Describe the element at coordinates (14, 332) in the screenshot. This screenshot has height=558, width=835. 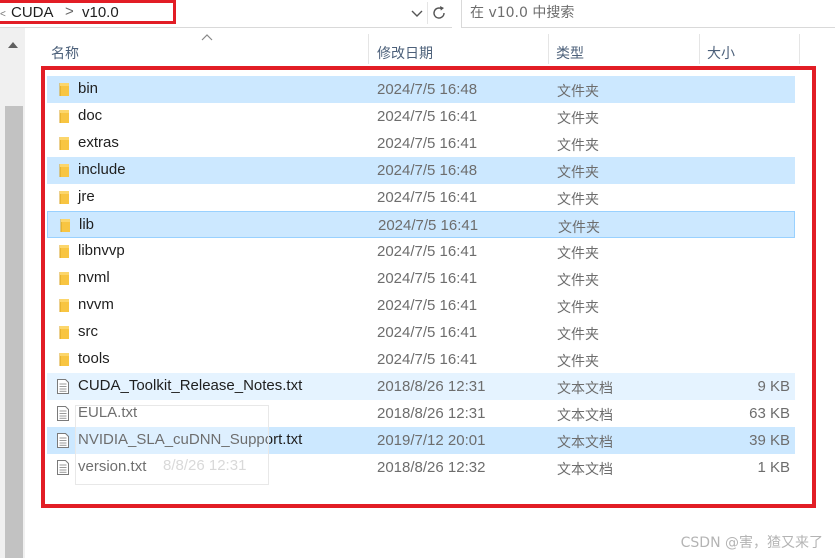
I see `scrollbar-thumb` at that location.